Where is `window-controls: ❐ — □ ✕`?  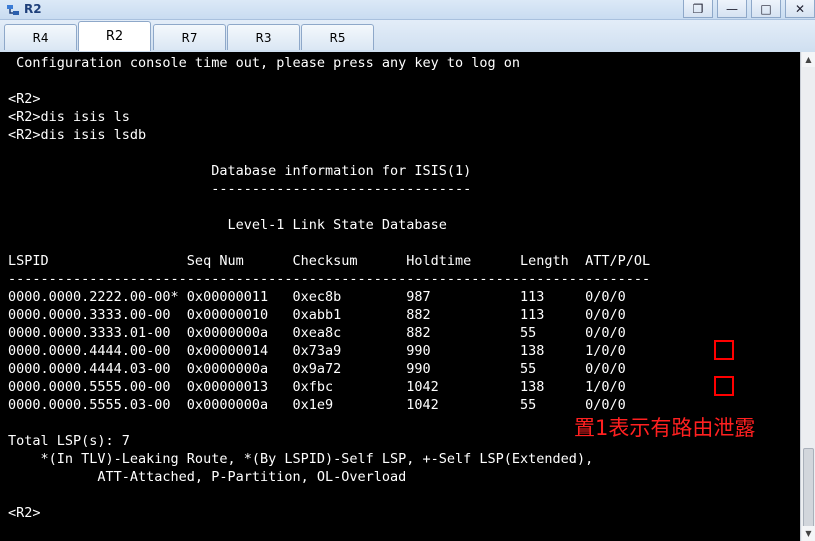
window-controls: ❐ — □ ✕ is located at coordinates (747, 9).